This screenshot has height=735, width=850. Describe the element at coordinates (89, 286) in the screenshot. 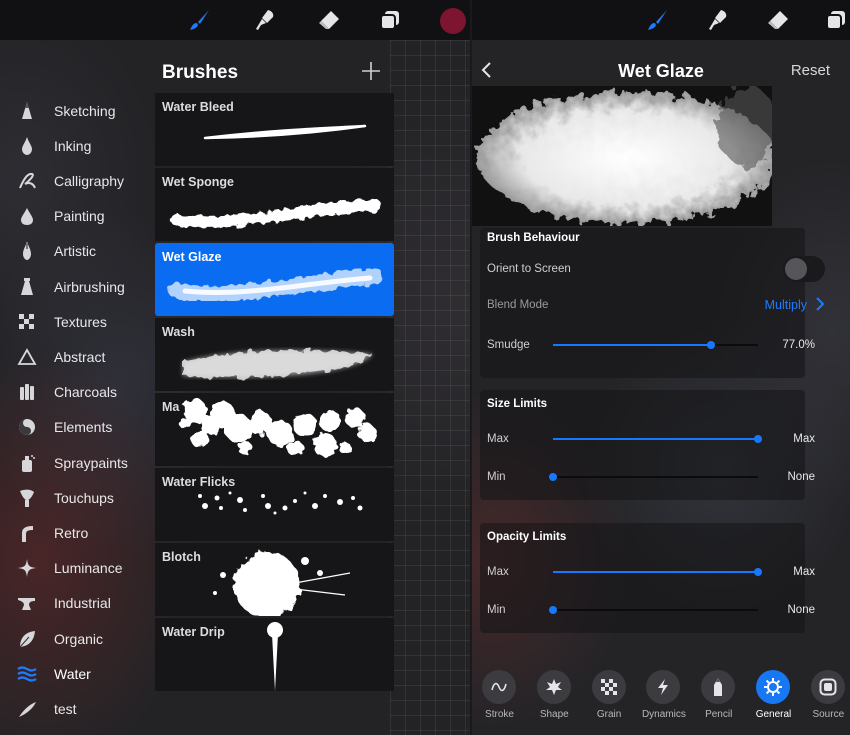

I see `category-label: Airbrushing` at that location.